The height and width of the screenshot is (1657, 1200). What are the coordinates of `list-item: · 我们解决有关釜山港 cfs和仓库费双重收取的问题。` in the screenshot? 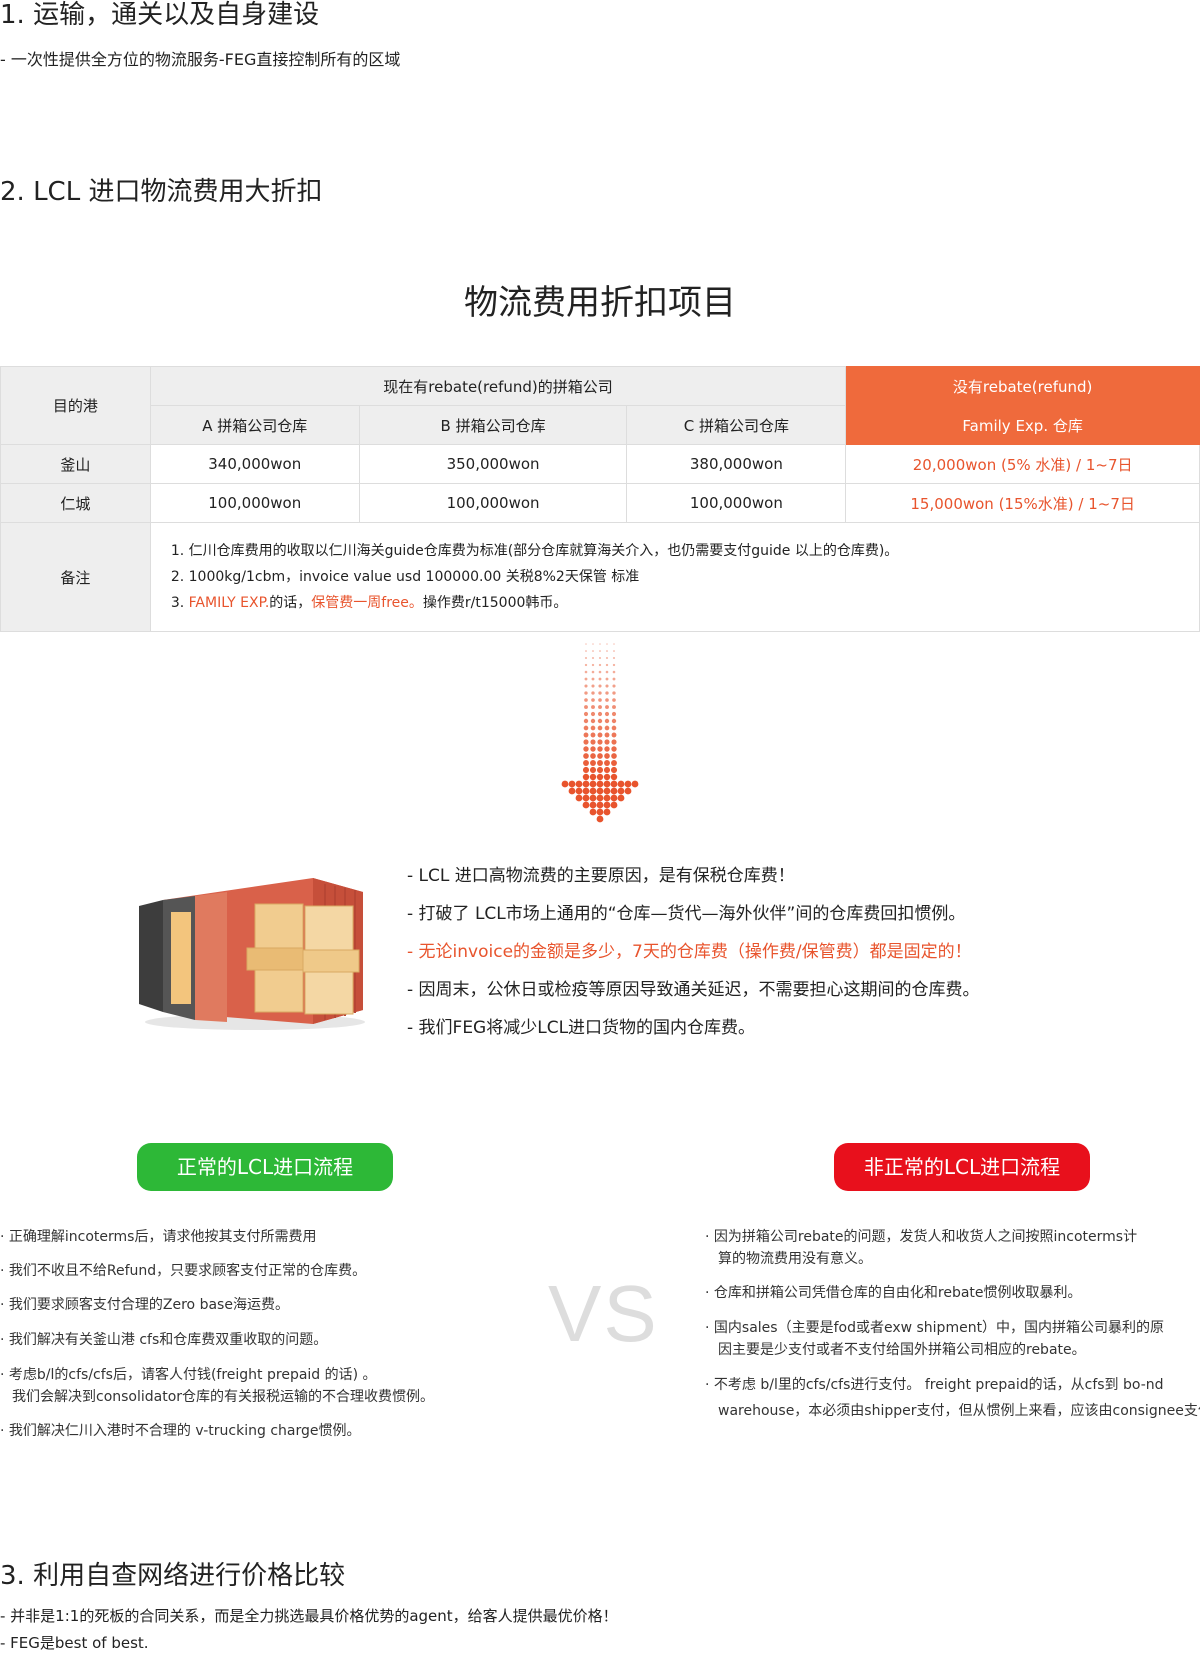 It's located at (164, 1340).